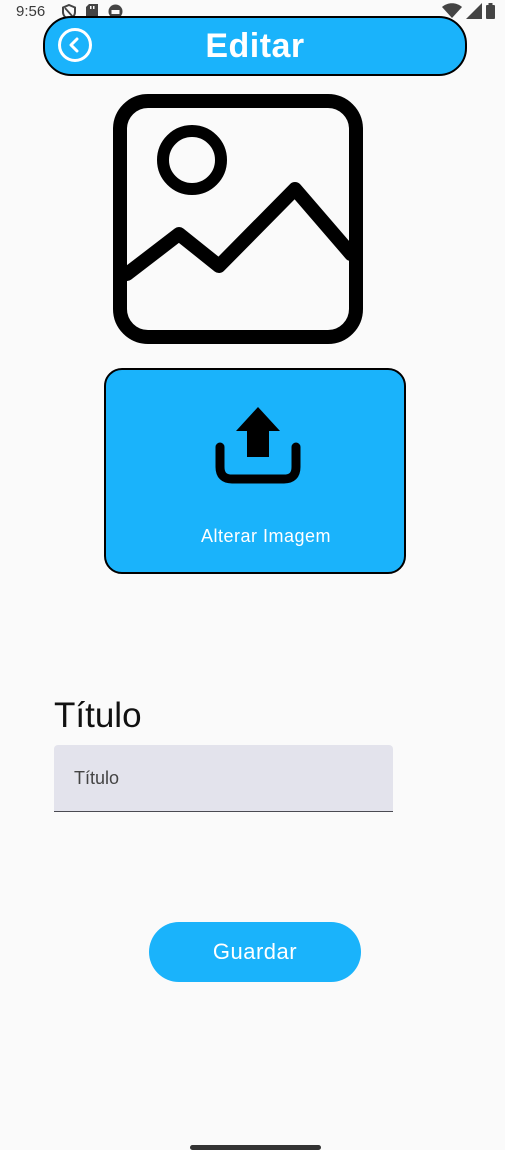  I want to click on change-image-button: Alterar Imagem, so click(255, 471).